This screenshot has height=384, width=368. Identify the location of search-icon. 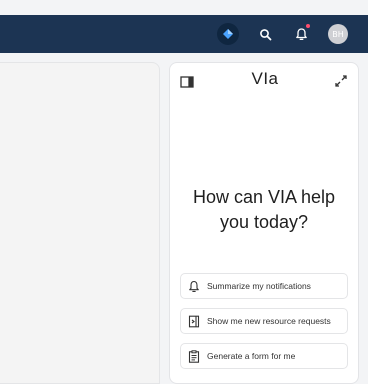
(265, 34).